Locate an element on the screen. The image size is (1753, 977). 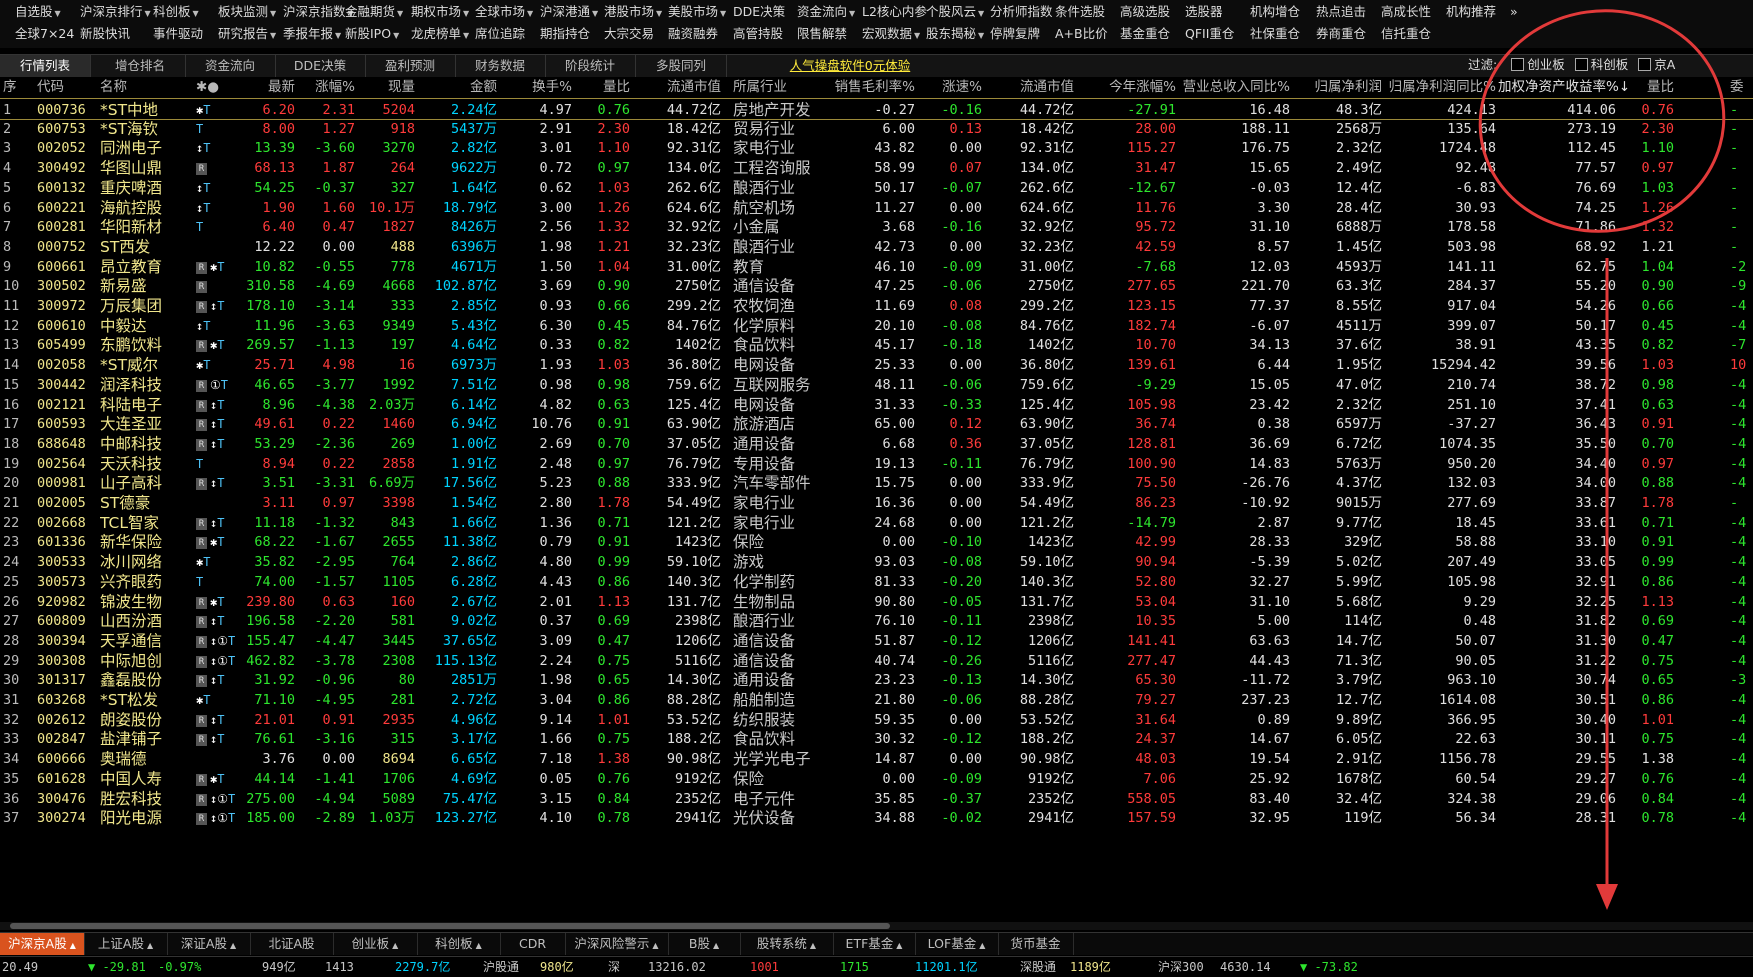
column-header-5: 涨幅% is located at coordinates (326, 87).